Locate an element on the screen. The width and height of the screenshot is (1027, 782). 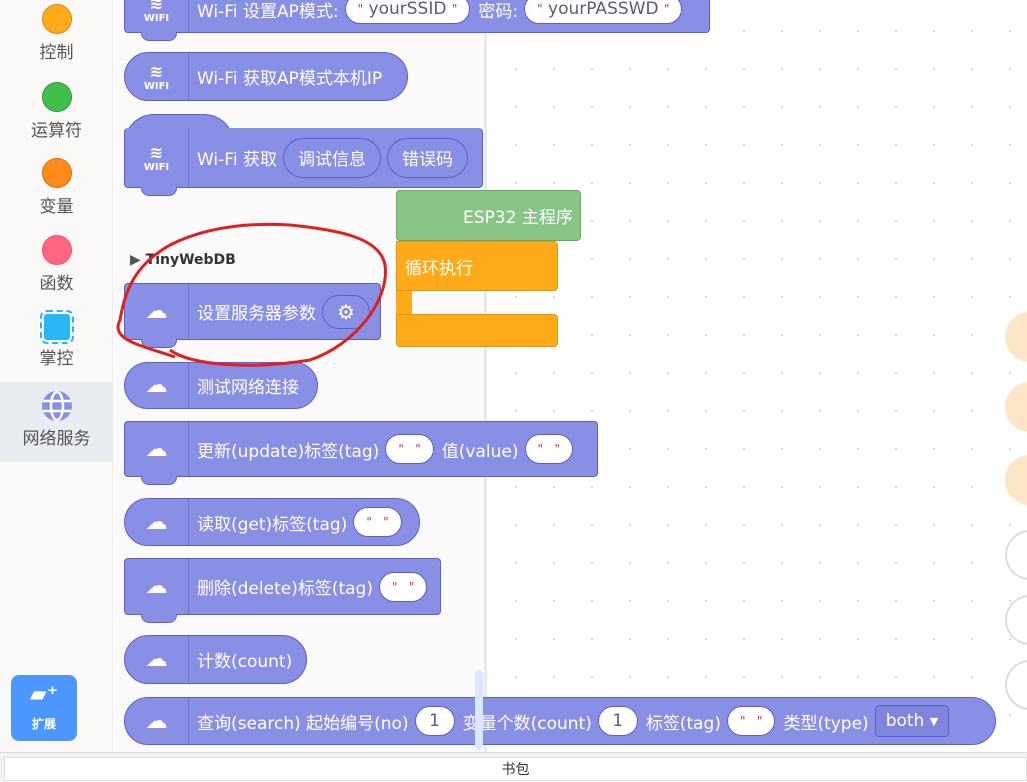
start-no-input: 1 is located at coordinates (434, 721).